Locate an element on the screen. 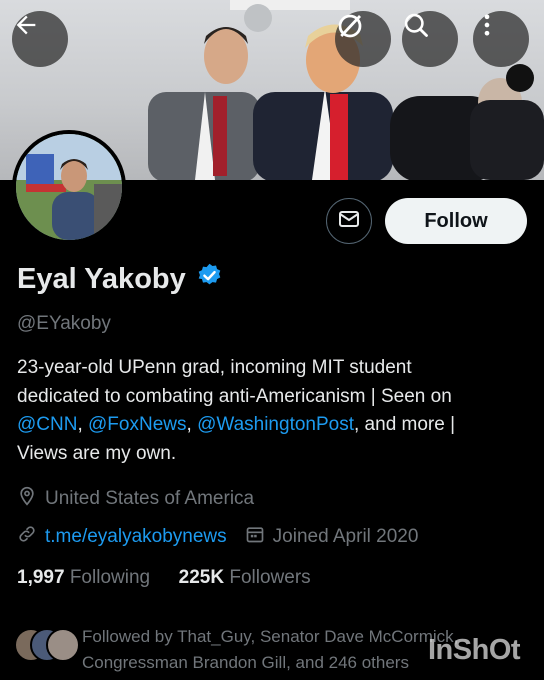 This screenshot has width=544, height=680. mention-washingtonpost-link: @WashingtonPost is located at coordinates (275, 424).